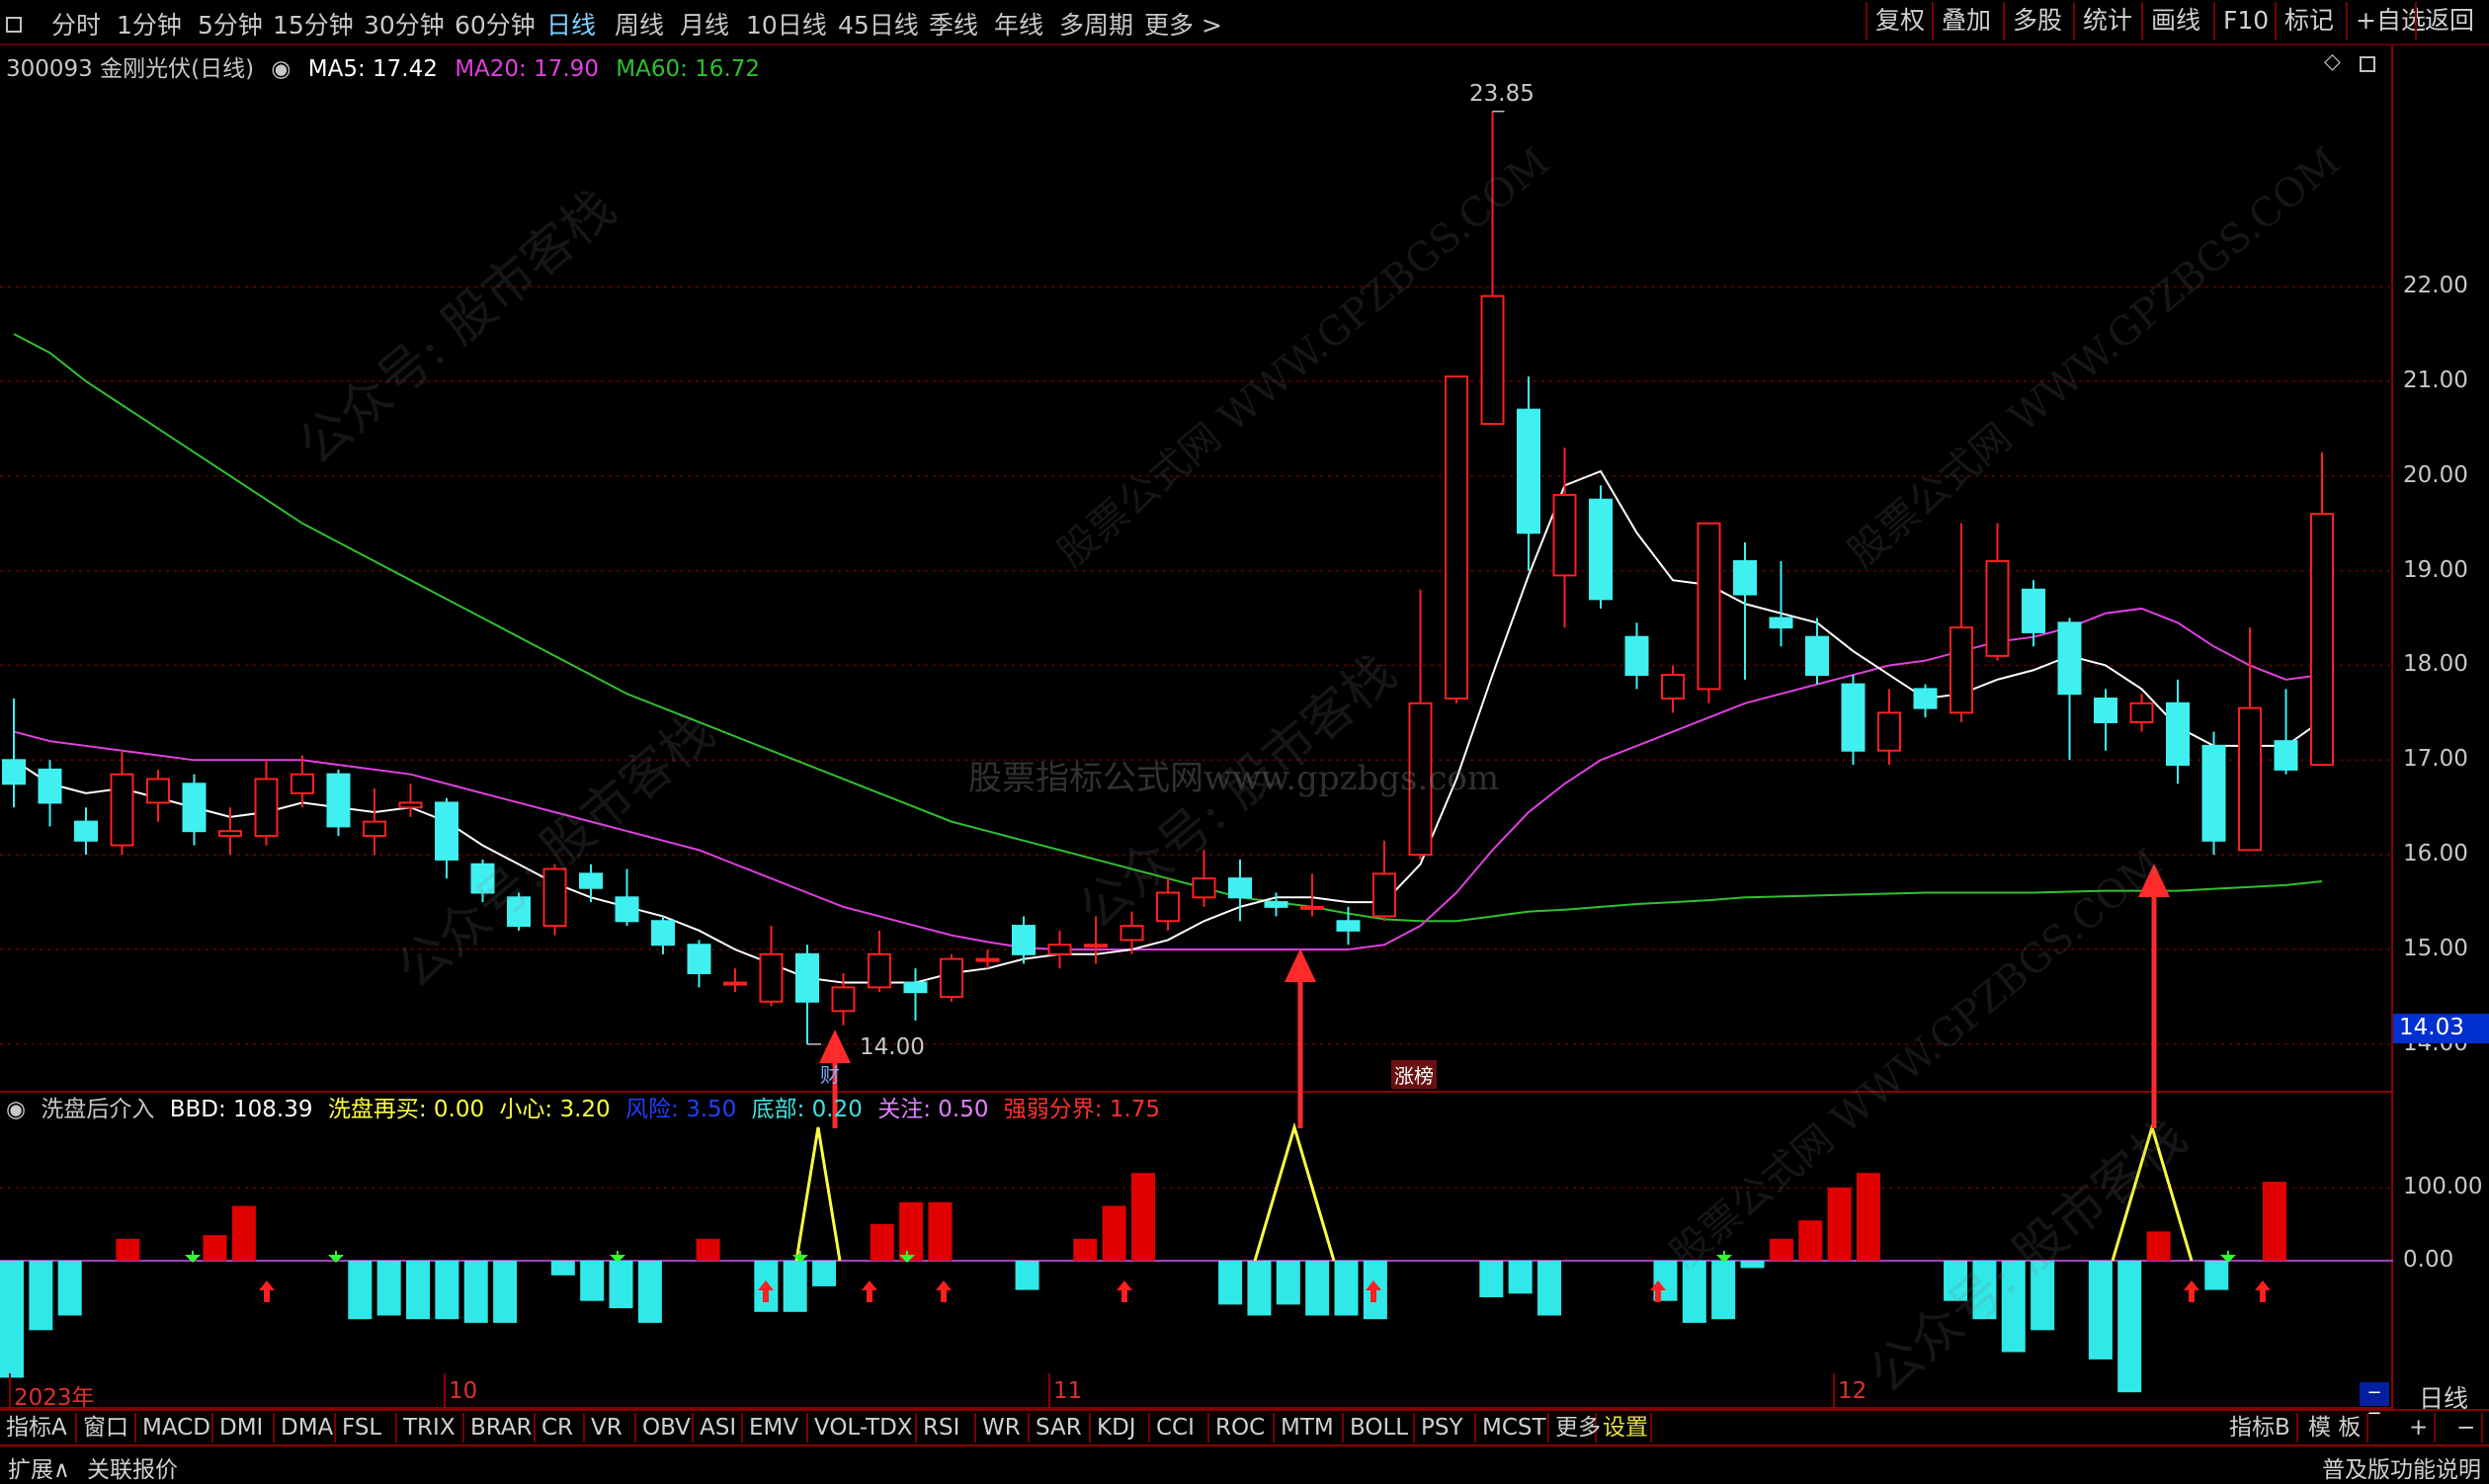 Image resolution: width=2489 pixels, height=1484 pixels. Describe the element at coordinates (2336, 1428) in the screenshot. I see `indicator-right-button-1: 模 板` at that location.